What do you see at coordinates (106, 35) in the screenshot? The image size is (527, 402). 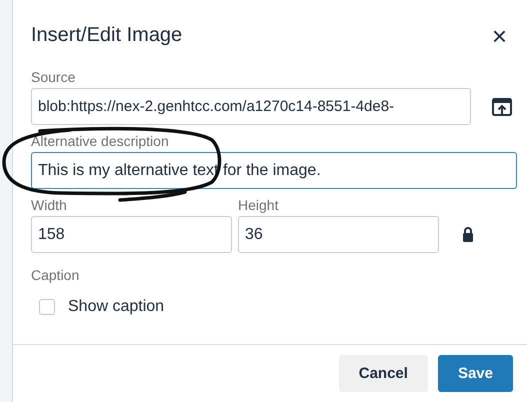 I see `dialog-title: Insert/Edit Image` at bounding box center [106, 35].